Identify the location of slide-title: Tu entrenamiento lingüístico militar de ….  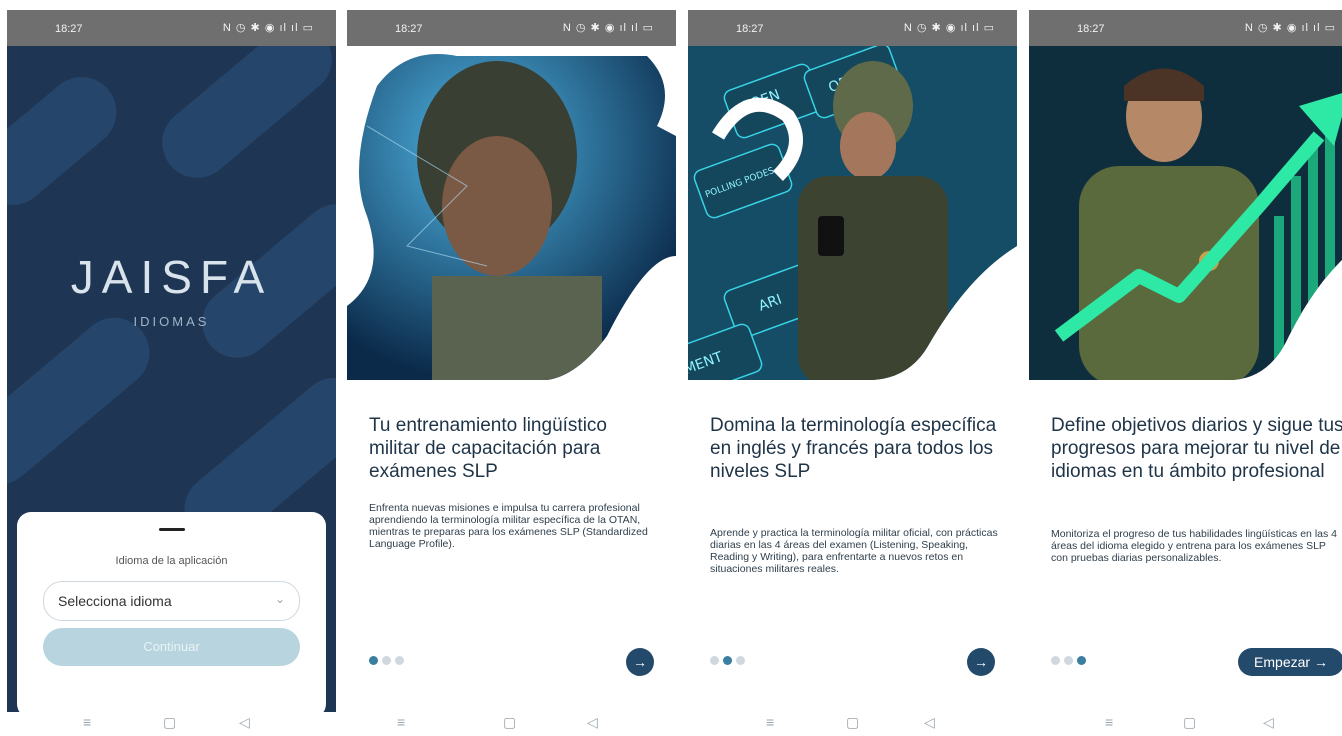
(488, 448).